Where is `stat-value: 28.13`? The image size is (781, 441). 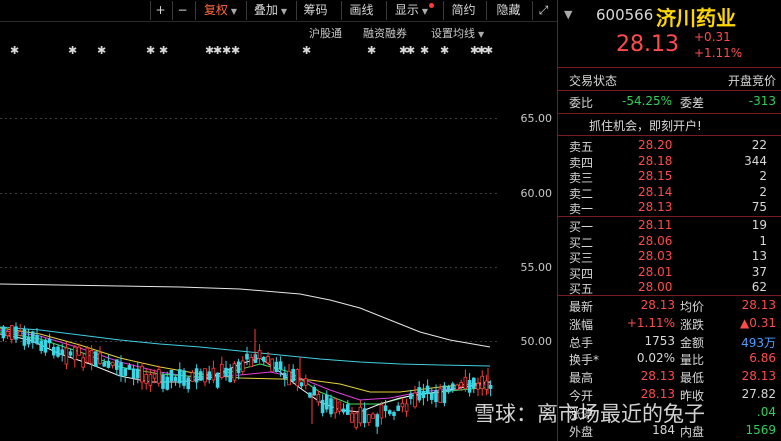
stat-value: 28.13 is located at coordinates (758, 376).